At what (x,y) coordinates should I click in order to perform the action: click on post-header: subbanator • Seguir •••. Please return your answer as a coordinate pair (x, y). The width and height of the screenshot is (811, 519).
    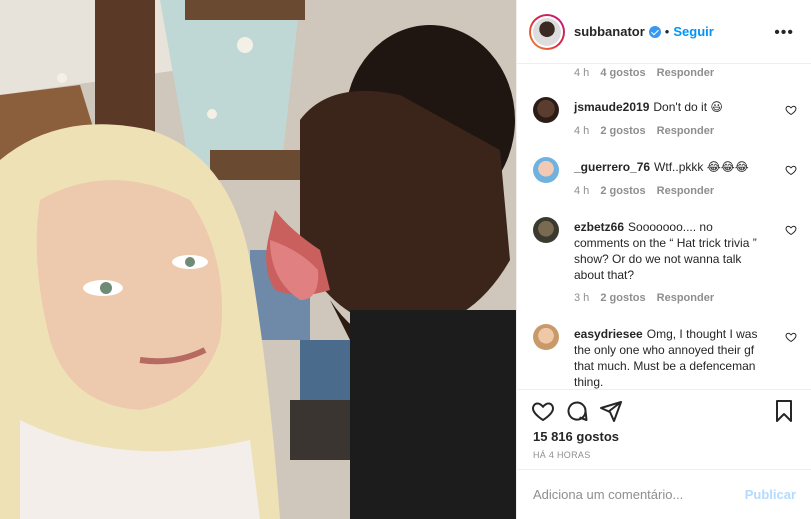
    Looking at the image, I should click on (664, 32).